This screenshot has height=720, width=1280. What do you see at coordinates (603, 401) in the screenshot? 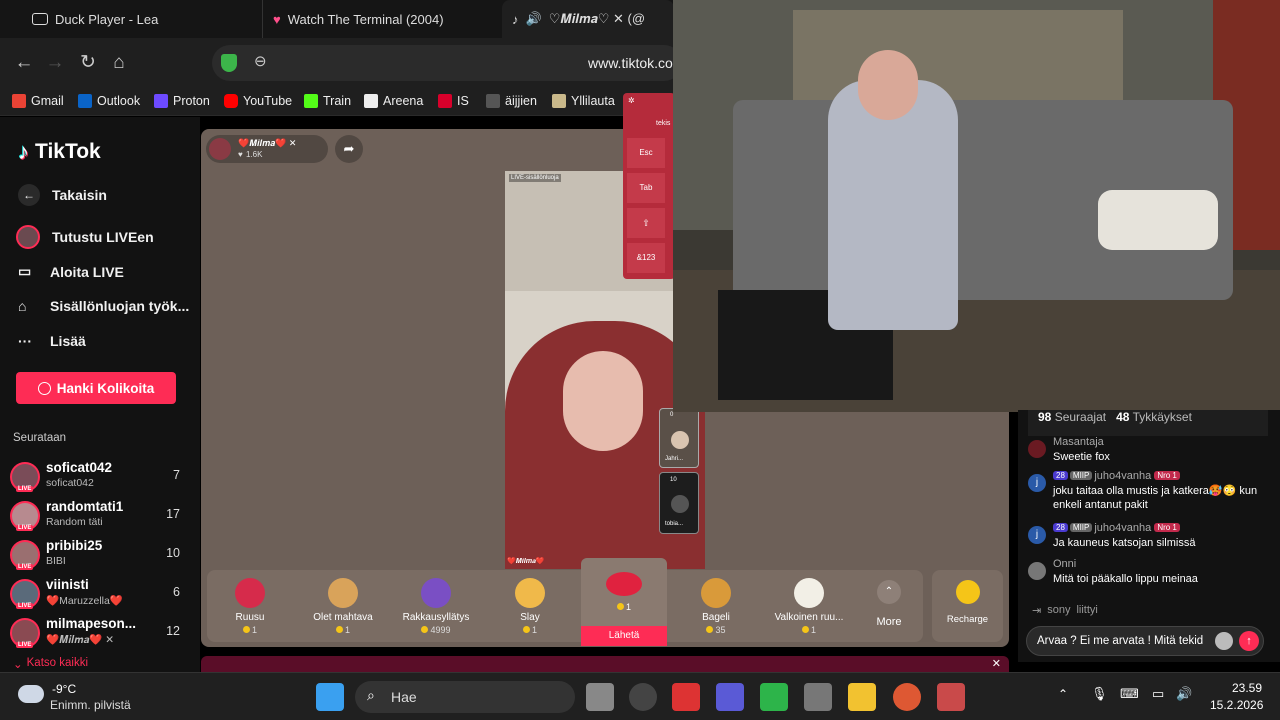
I see `streamer-face` at bounding box center [603, 401].